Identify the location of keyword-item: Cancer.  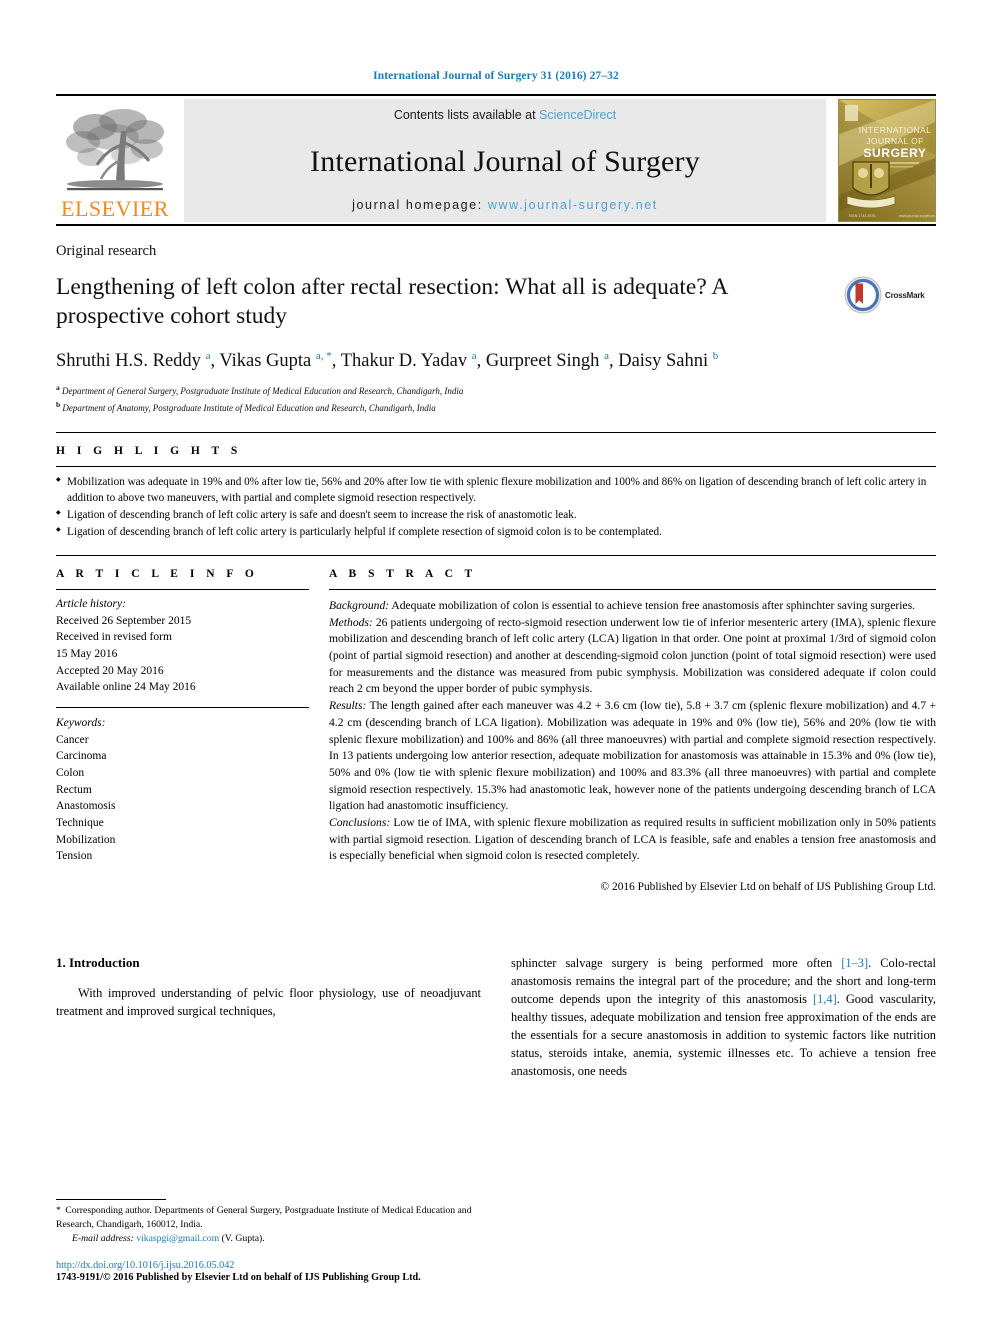
(72, 739).